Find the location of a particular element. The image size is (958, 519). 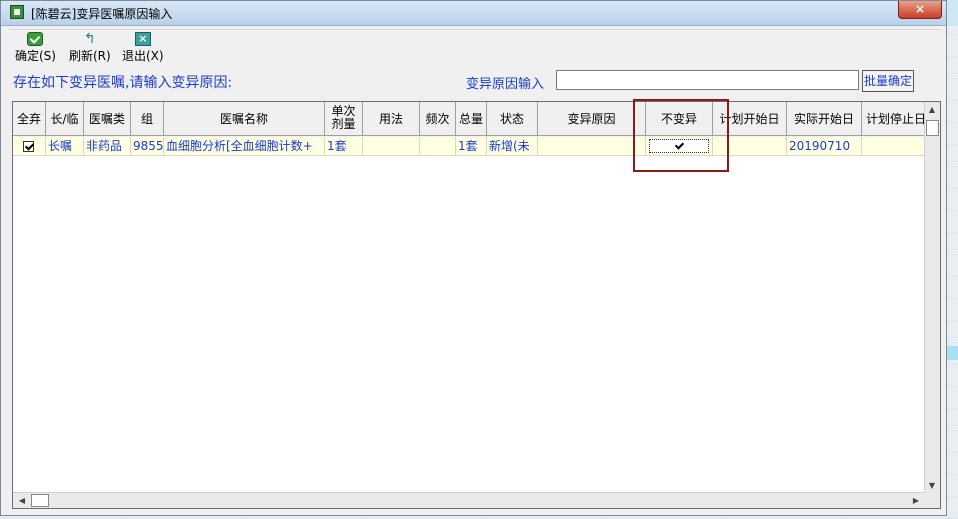

reason-input-label: 变异原因输入 is located at coordinates (505, 84).